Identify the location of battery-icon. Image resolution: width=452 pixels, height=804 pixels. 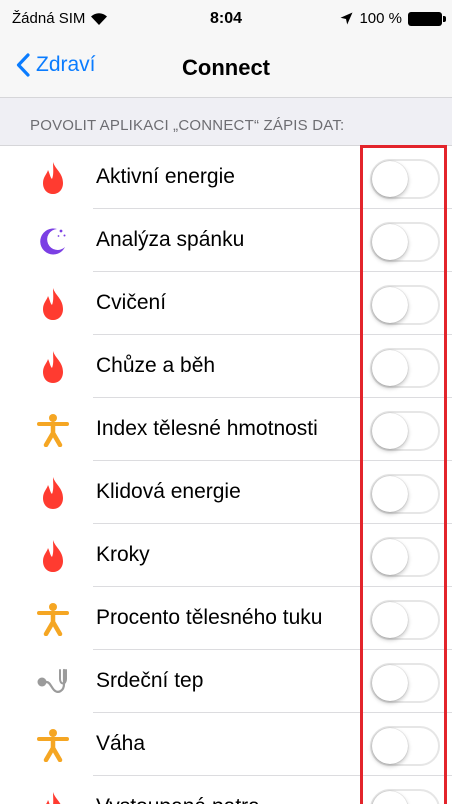
(427, 18).